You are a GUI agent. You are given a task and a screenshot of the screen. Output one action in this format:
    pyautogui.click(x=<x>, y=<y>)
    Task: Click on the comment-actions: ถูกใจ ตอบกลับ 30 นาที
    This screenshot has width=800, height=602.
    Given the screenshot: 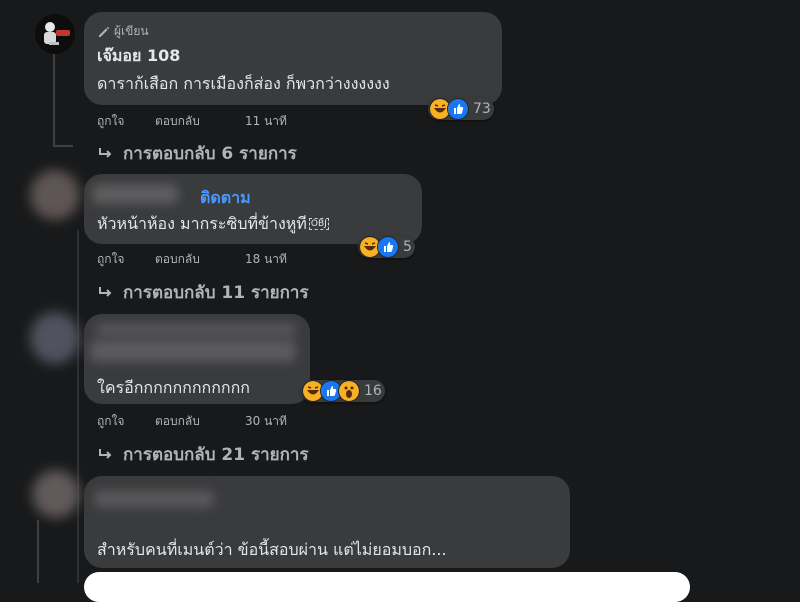 What is the action you would take?
    pyautogui.click(x=192, y=421)
    